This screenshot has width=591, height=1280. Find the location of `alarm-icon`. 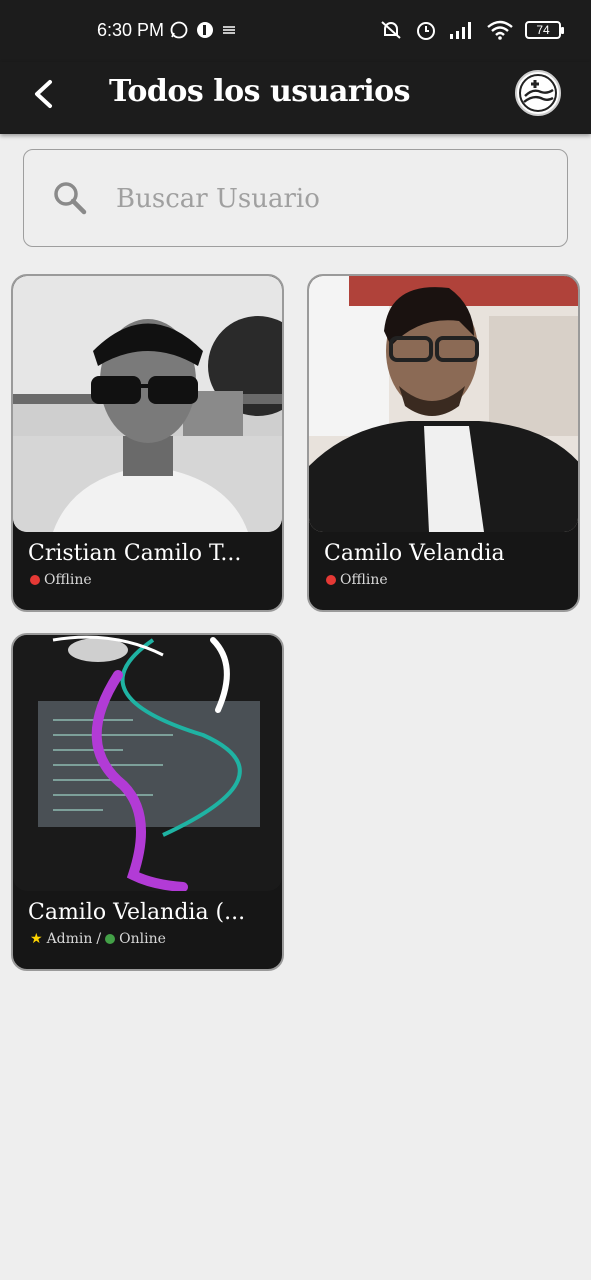

alarm-icon is located at coordinates (426, 31).